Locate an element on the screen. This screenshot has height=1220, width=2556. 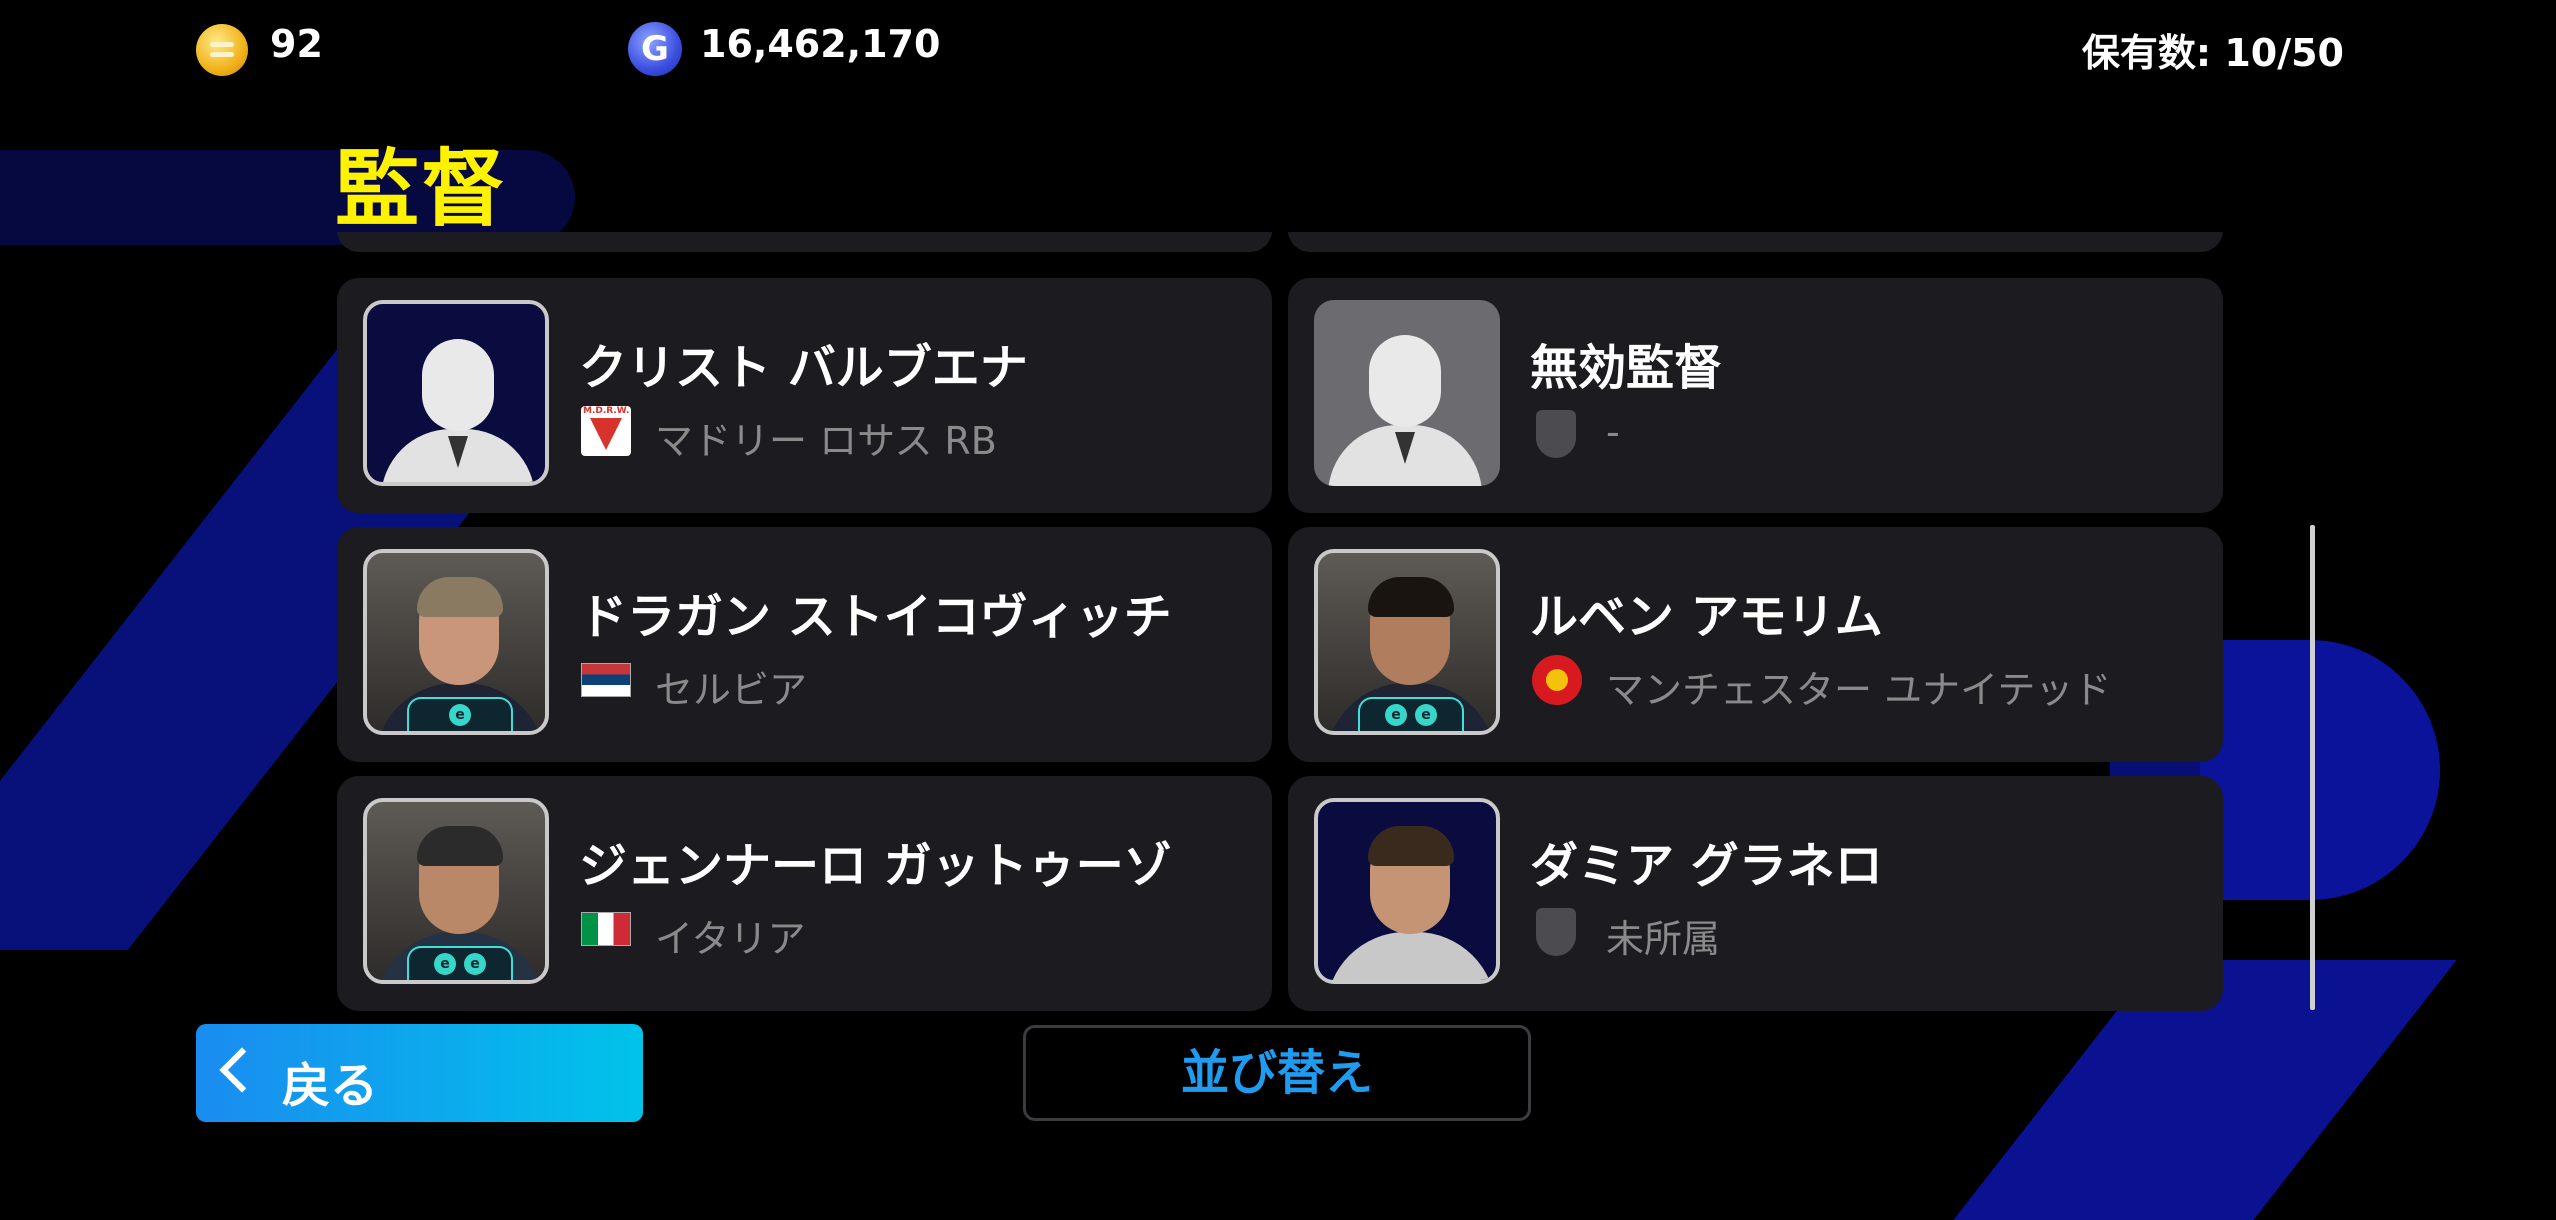
back-button-label: 戻る is located at coordinates (330, 1086).